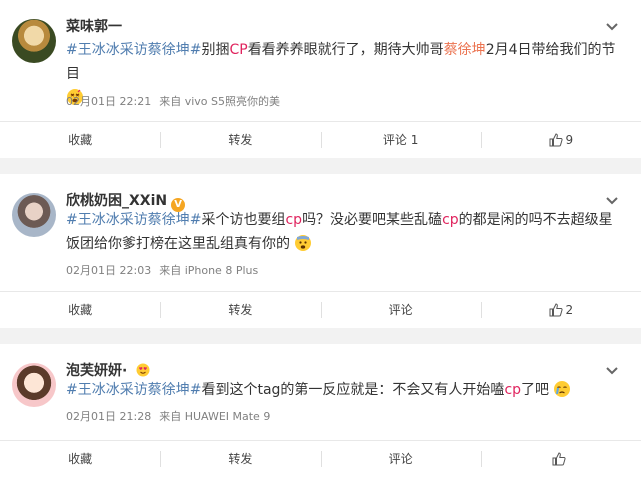 This screenshot has height=477, width=641. I want to click on username: 菜味郭一, so click(94, 26).